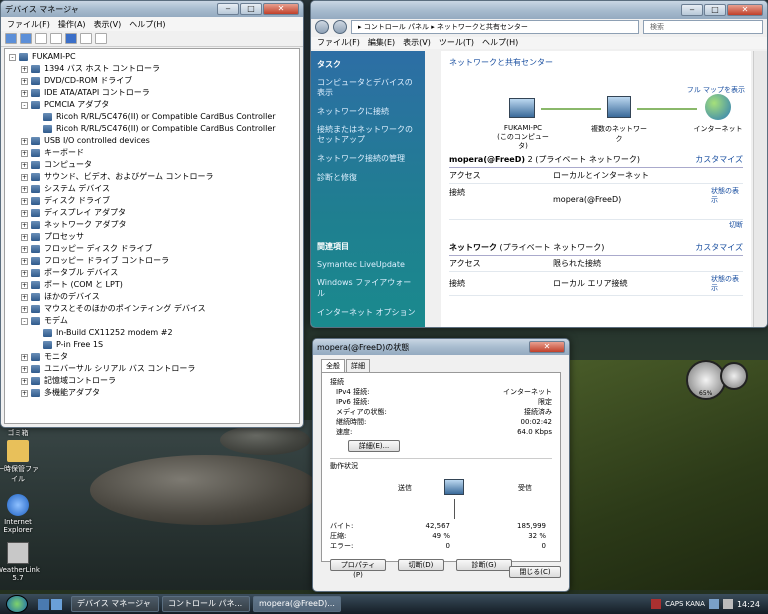 The height and width of the screenshot is (614, 768). I want to click on tree-item: + 多機能アダプタ, so click(152, 393).